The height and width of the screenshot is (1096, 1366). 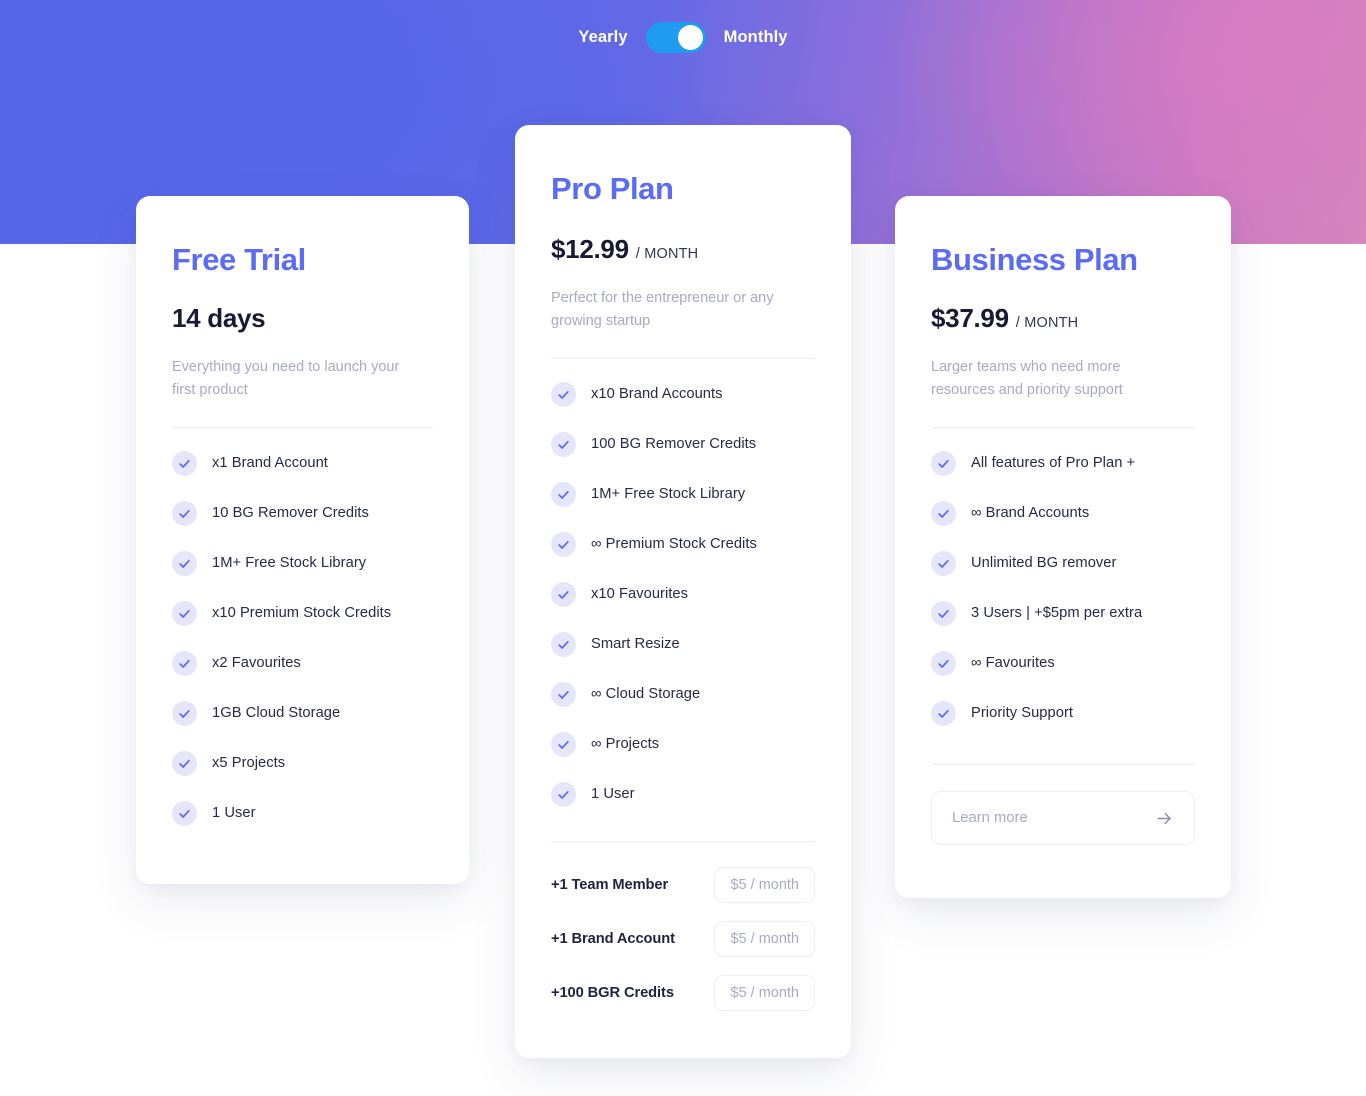 I want to click on learn-more-label: Learn more, so click(x=990, y=818).